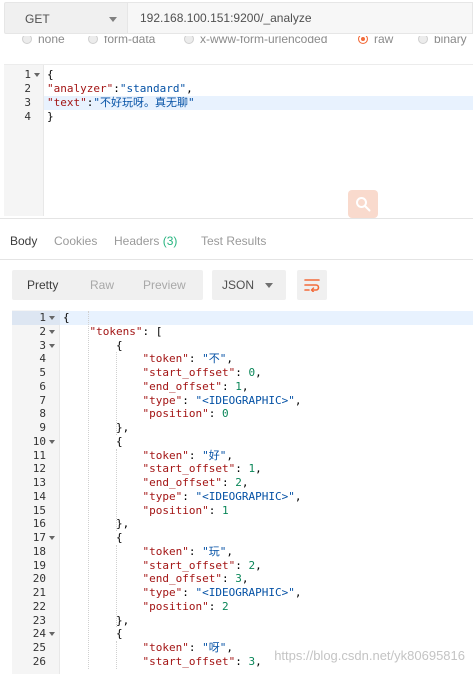 Image resolution: width=473 pixels, height=674 pixels. I want to click on radio-label: form-data, so click(130, 41).